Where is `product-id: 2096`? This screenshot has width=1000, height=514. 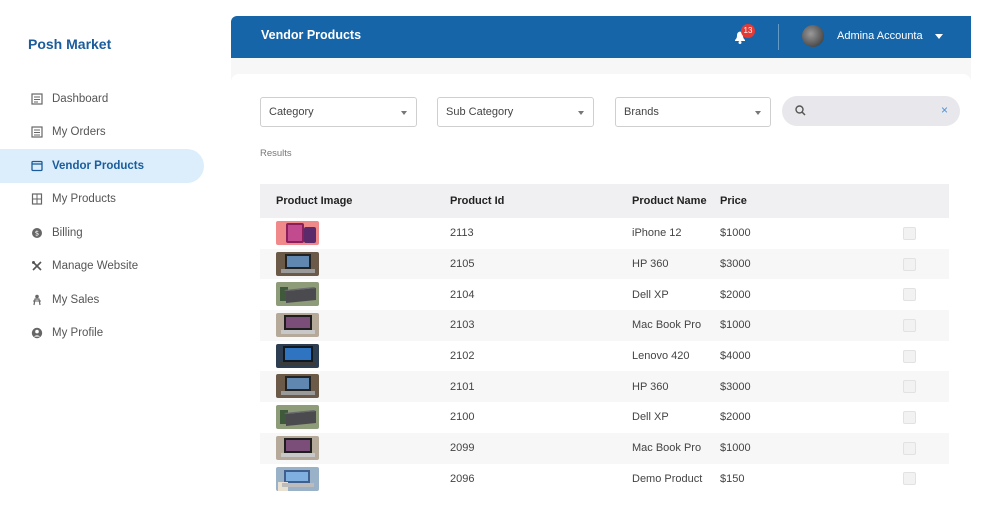 product-id: 2096 is located at coordinates (462, 478).